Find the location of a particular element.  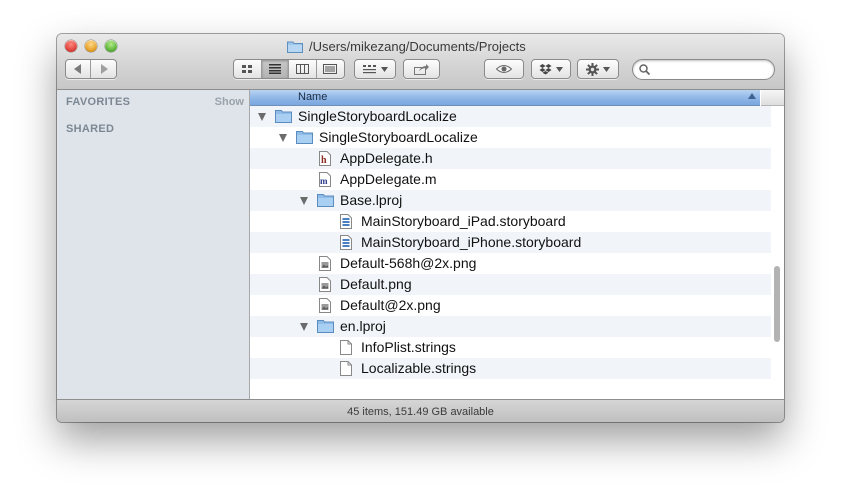

file-name: MainStoryboard_iPad.storyboard is located at coordinates (463, 221).